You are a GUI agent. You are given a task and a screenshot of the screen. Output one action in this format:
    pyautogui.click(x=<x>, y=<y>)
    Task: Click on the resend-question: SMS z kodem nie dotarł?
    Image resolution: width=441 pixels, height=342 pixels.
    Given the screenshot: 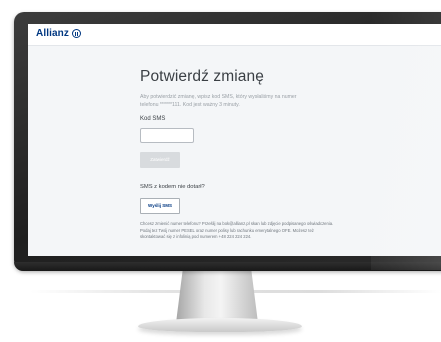 What is the action you would take?
    pyautogui.click(x=172, y=187)
    